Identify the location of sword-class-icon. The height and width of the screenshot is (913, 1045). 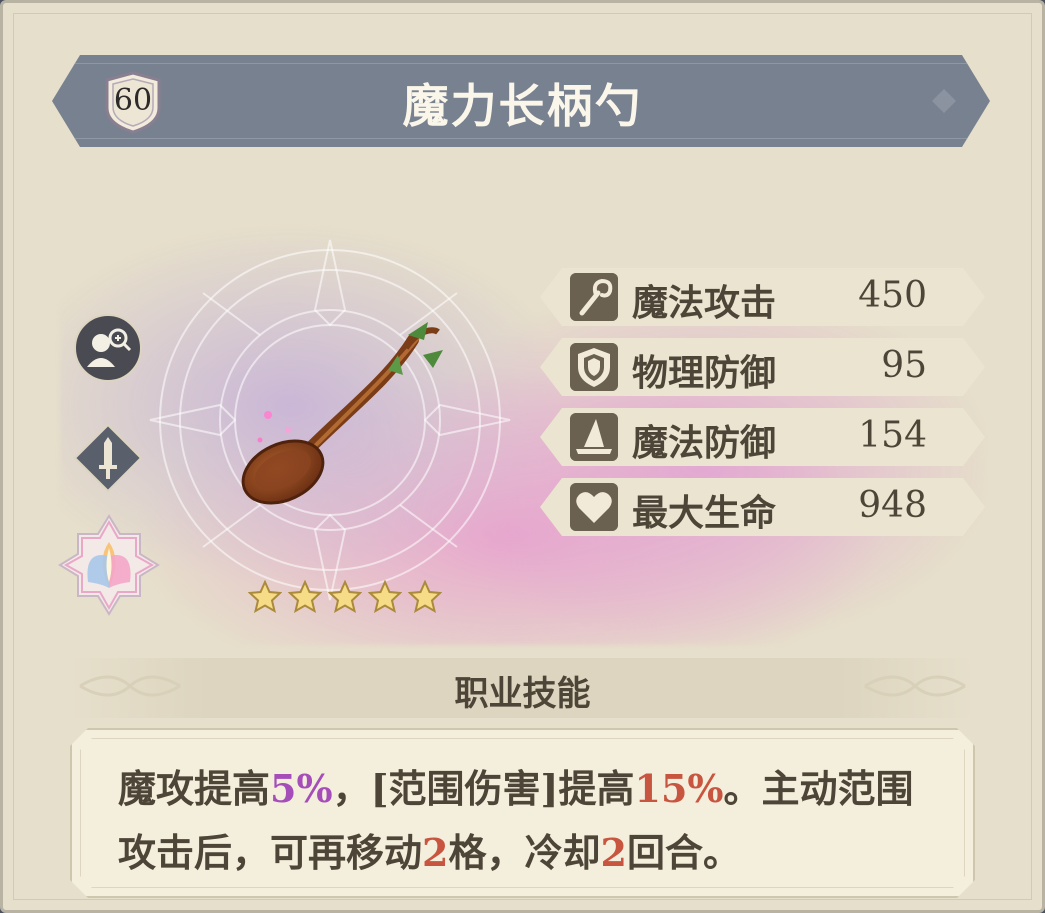
(108, 458).